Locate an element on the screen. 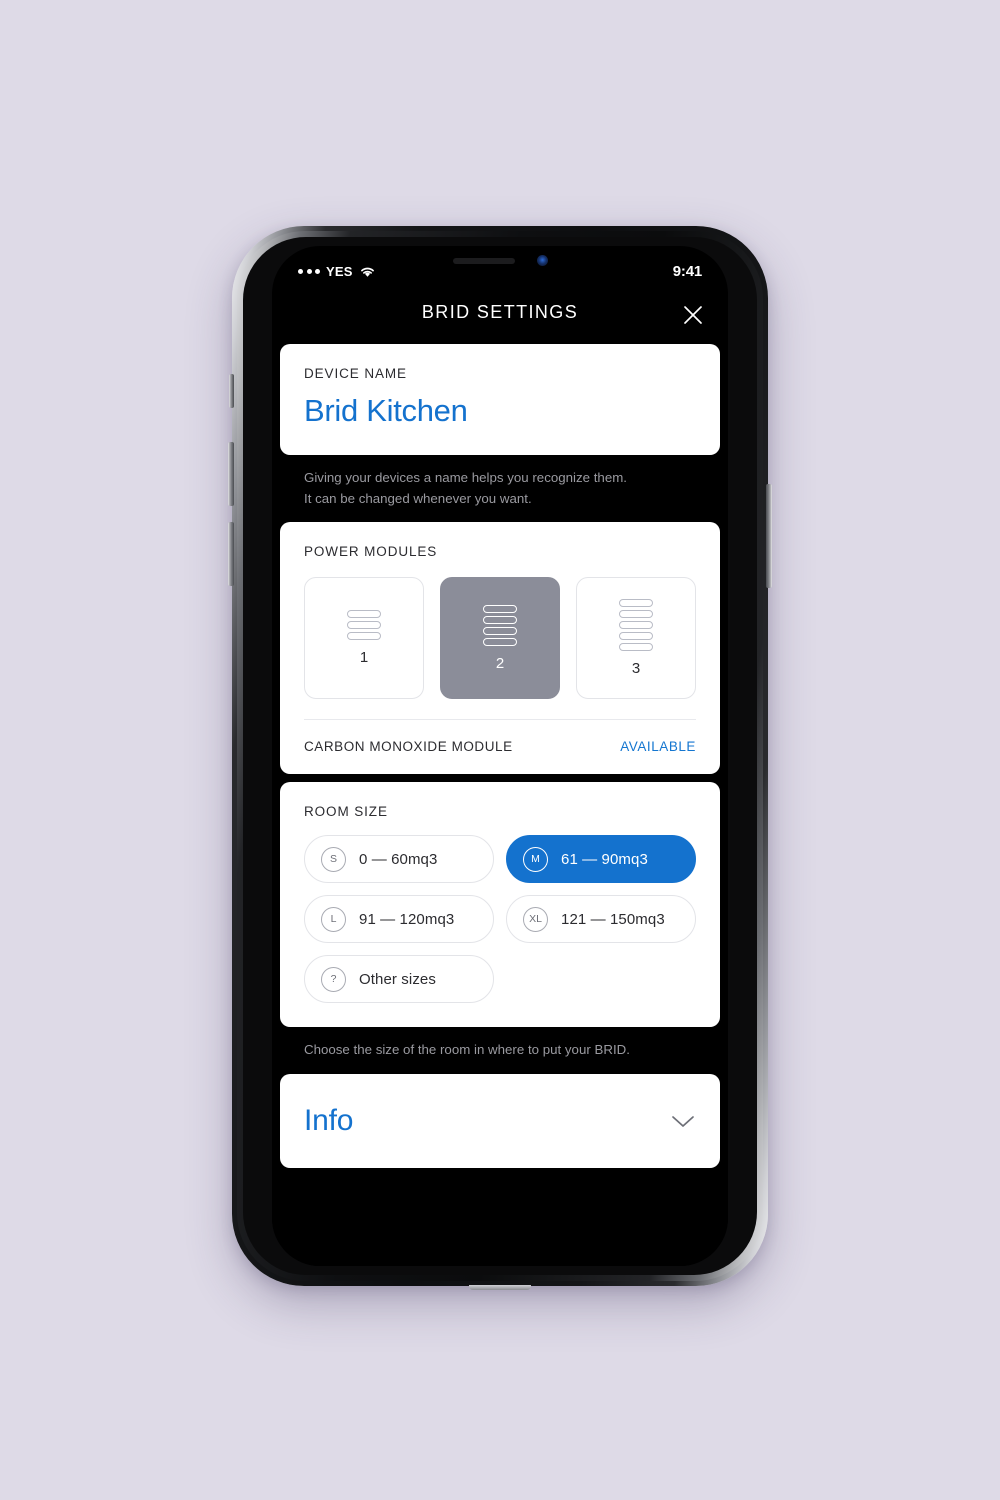 Image resolution: width=1000 pixels, height=1500 pixels. room-size-option-label: Other sizes is located at coordinates (397, 979).